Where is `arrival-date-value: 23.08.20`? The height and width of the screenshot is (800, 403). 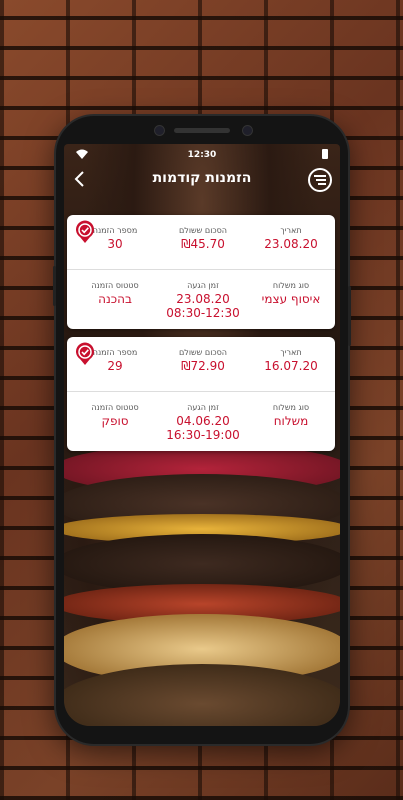 arrival-date-value: 23.08.20 is located at coordinates (203, 299).